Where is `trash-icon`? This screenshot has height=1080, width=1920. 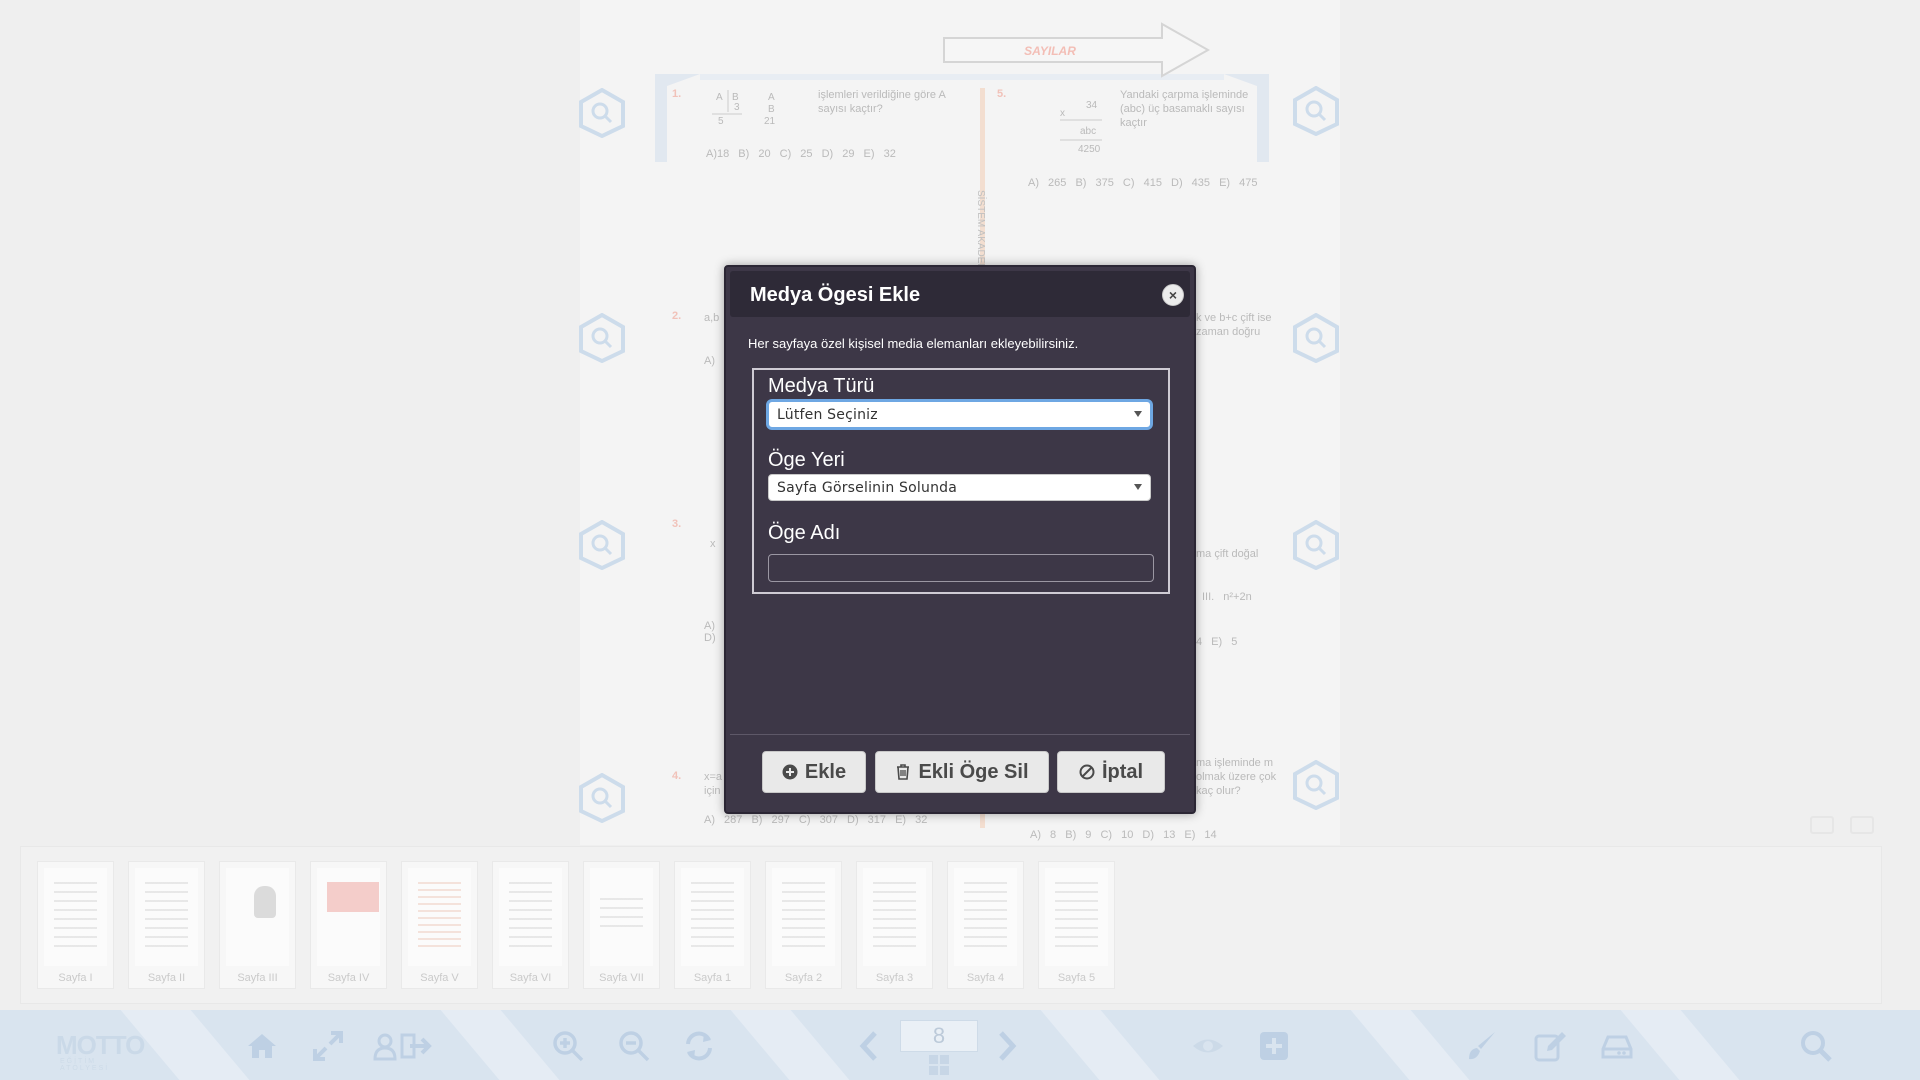
trash-icon is located at coordinates (903, 772).